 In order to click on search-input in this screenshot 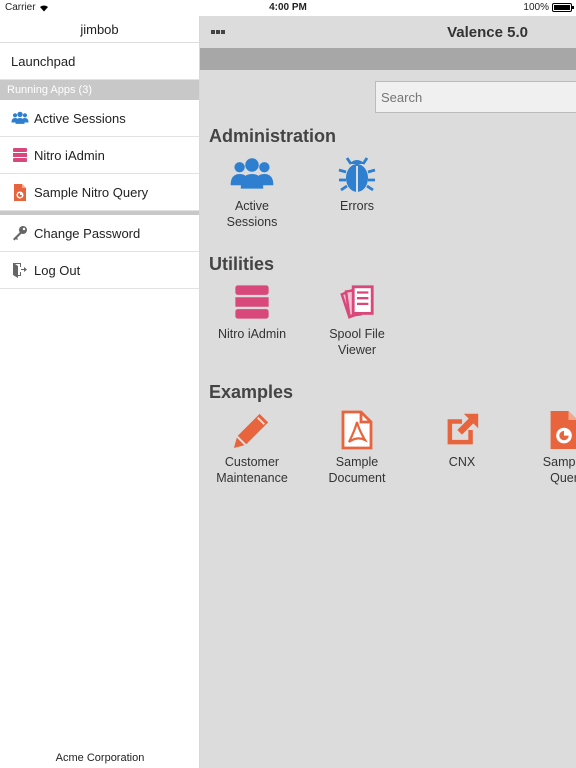, I will do `click(475, 97)`.